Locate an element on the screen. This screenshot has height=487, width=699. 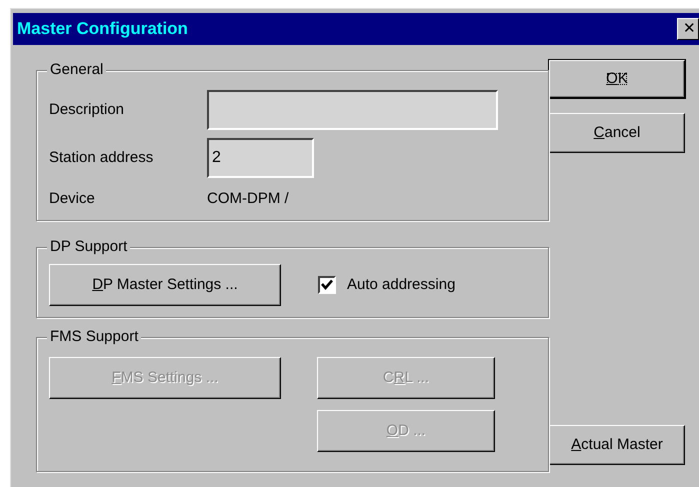
input-field: 2 is located at coordinates (260, 158).